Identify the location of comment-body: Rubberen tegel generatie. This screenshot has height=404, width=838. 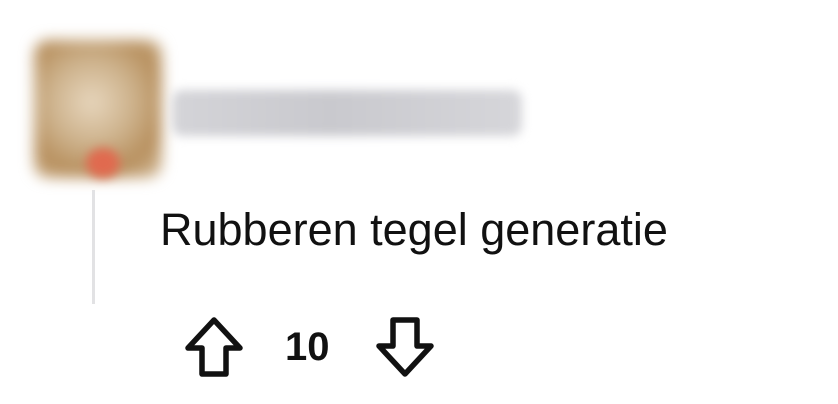
(414, 229).